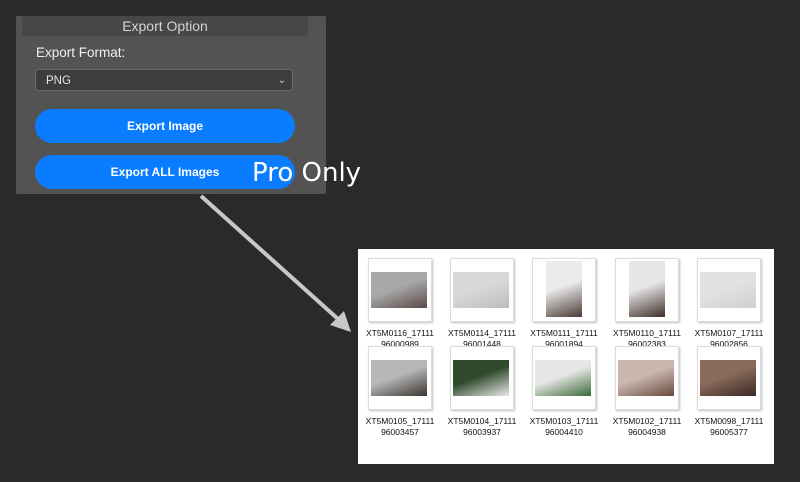 The image size is (800, 482). What do you see at coordinates (400, 333) in the screenshot?
I see `file-name-line1: XT5M0116_17111` at bounding box center [400, 333].